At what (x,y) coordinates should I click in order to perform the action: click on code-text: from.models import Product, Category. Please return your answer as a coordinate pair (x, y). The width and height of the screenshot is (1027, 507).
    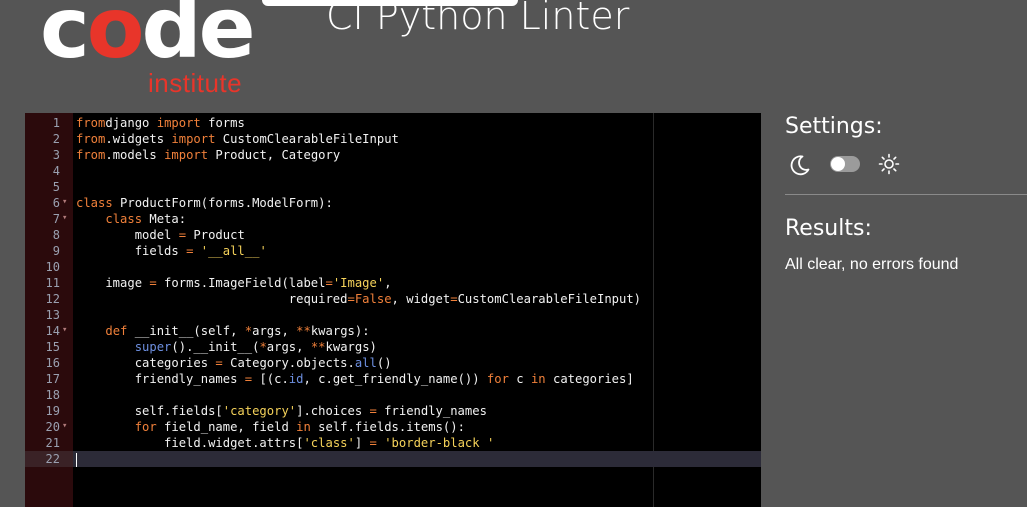
    Looking at the image, I should click on (208, 155).